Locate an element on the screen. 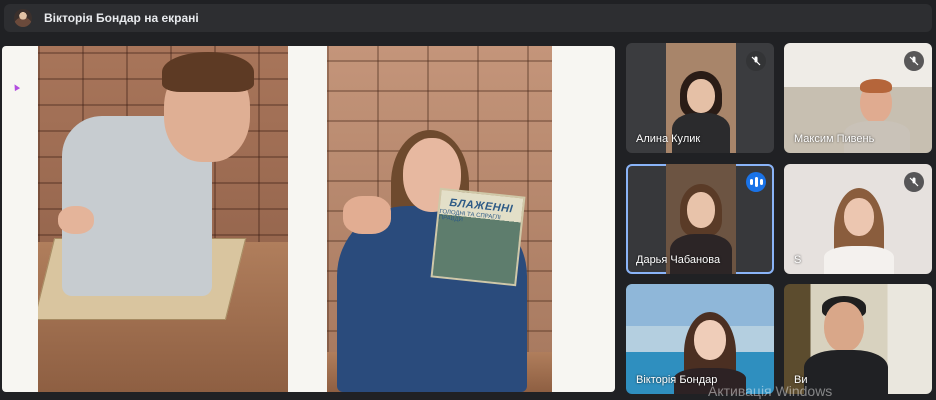 This screenshot has width=936, height=400. held-book-cover: БЛАЖЕННІ ГОЛОДНІ ТА СПРАГЛІ ПРАВДИ is located at coordinates (478, 237).